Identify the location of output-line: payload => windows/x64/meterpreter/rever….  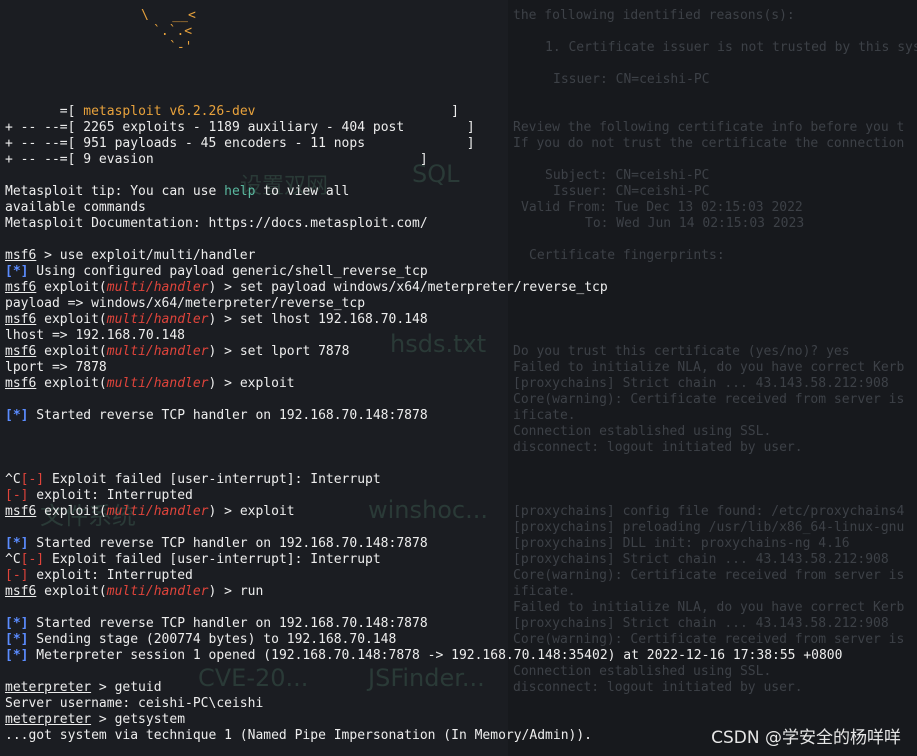
(185, 303).